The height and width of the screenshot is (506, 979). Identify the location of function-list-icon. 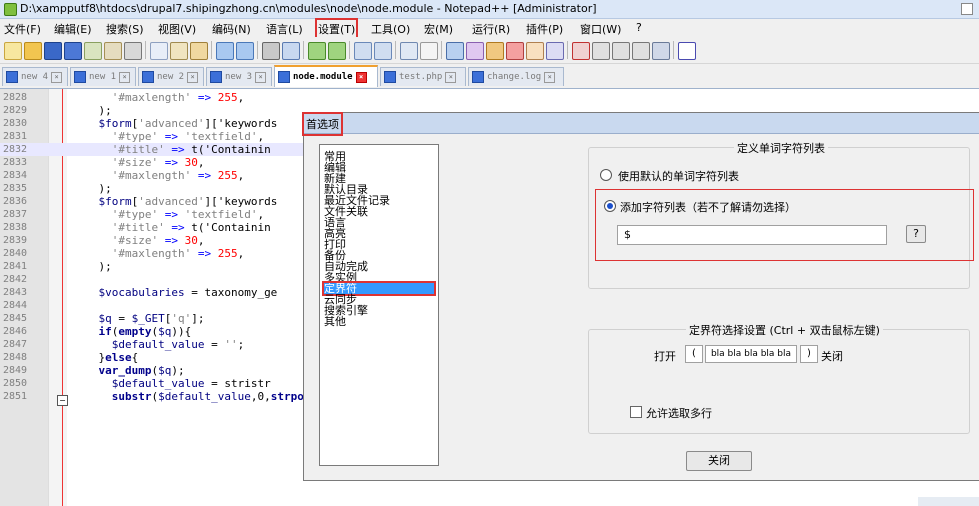
(515, 51).